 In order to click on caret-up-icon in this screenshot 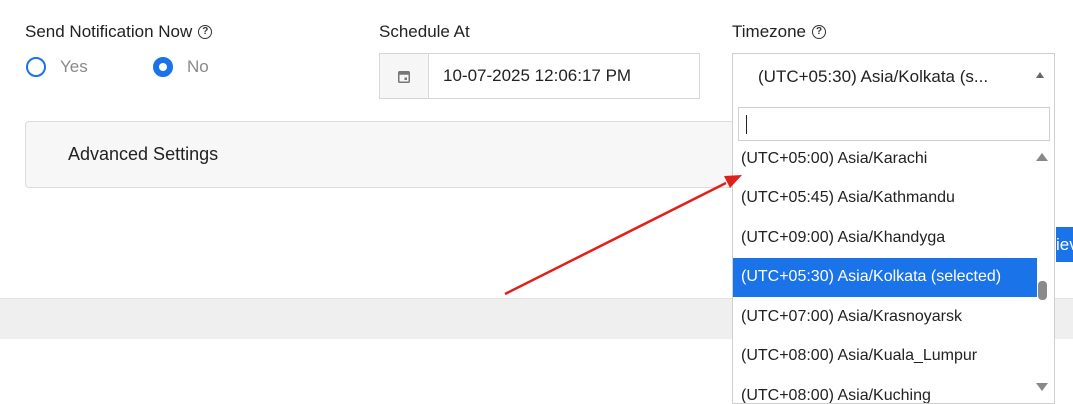, I will do `click(1040, 75)`.